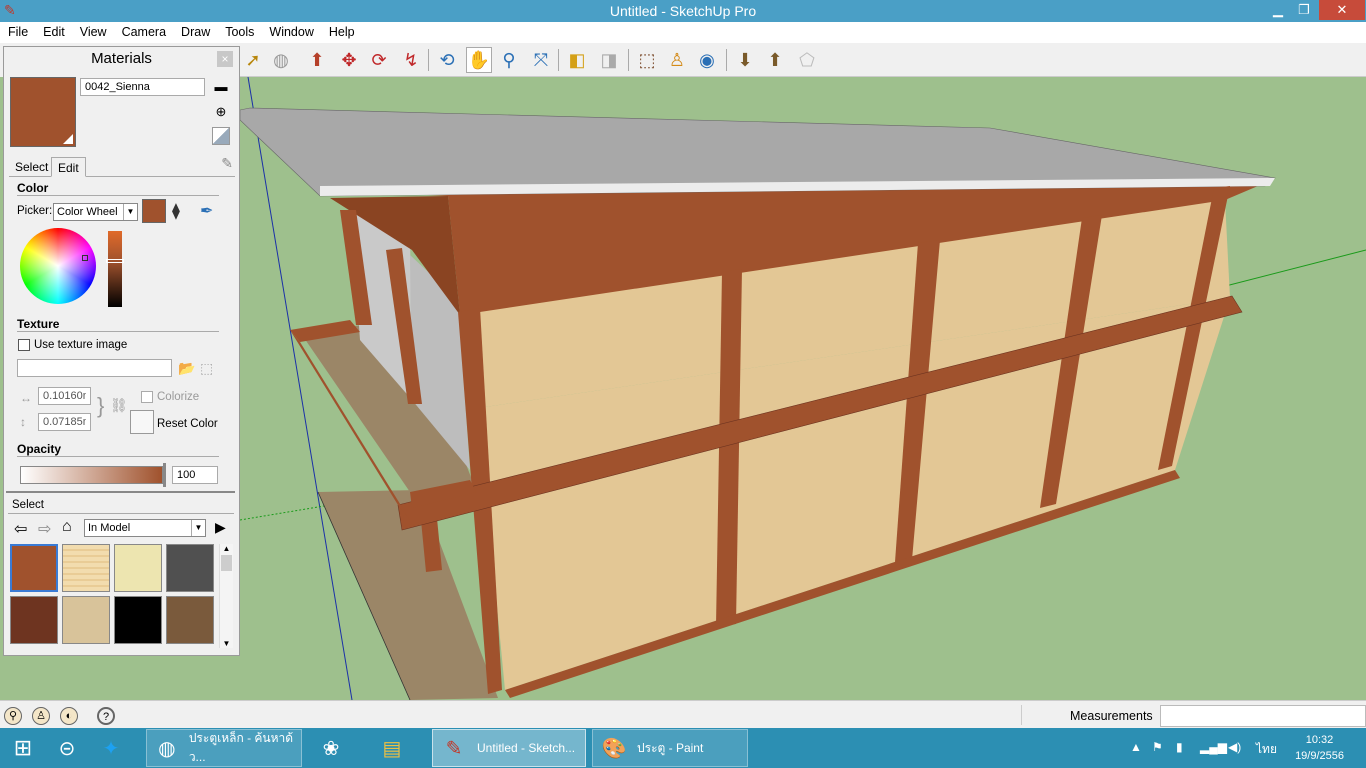  I want to click on measurements-label: Measurements, so click(1111, 716).